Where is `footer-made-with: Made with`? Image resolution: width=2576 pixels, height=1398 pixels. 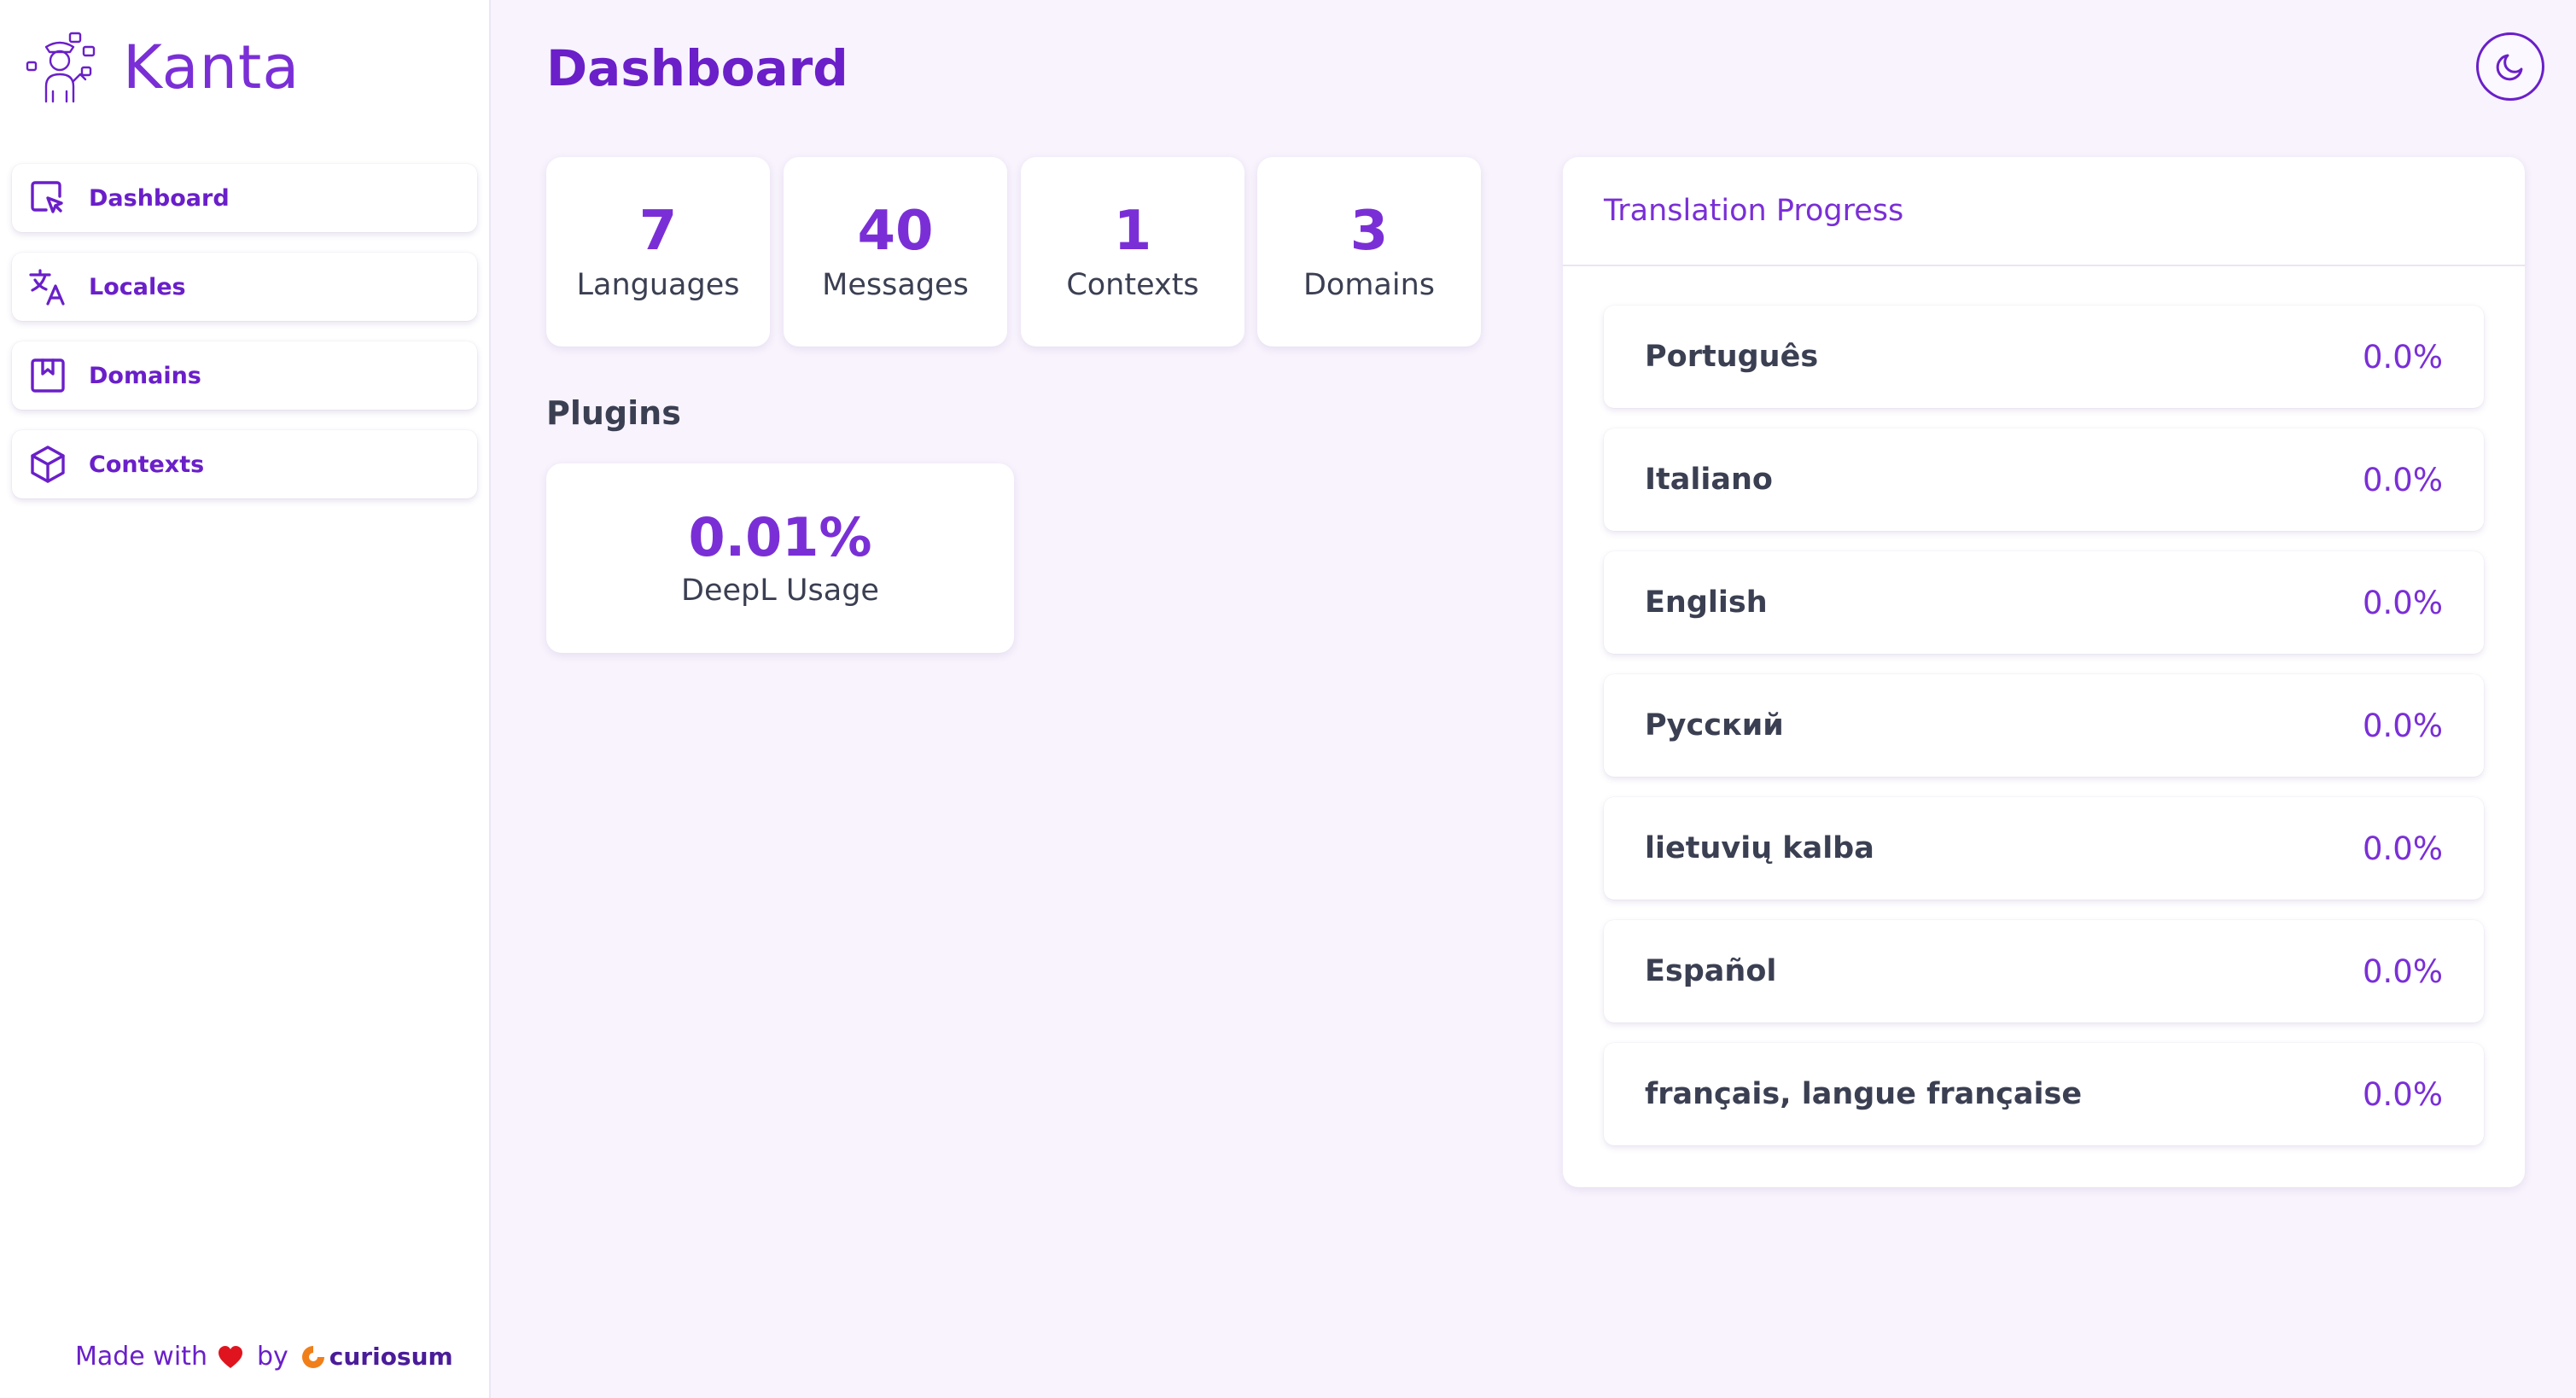 footer-made-with: Made with is located at coordinates (141, 1357).